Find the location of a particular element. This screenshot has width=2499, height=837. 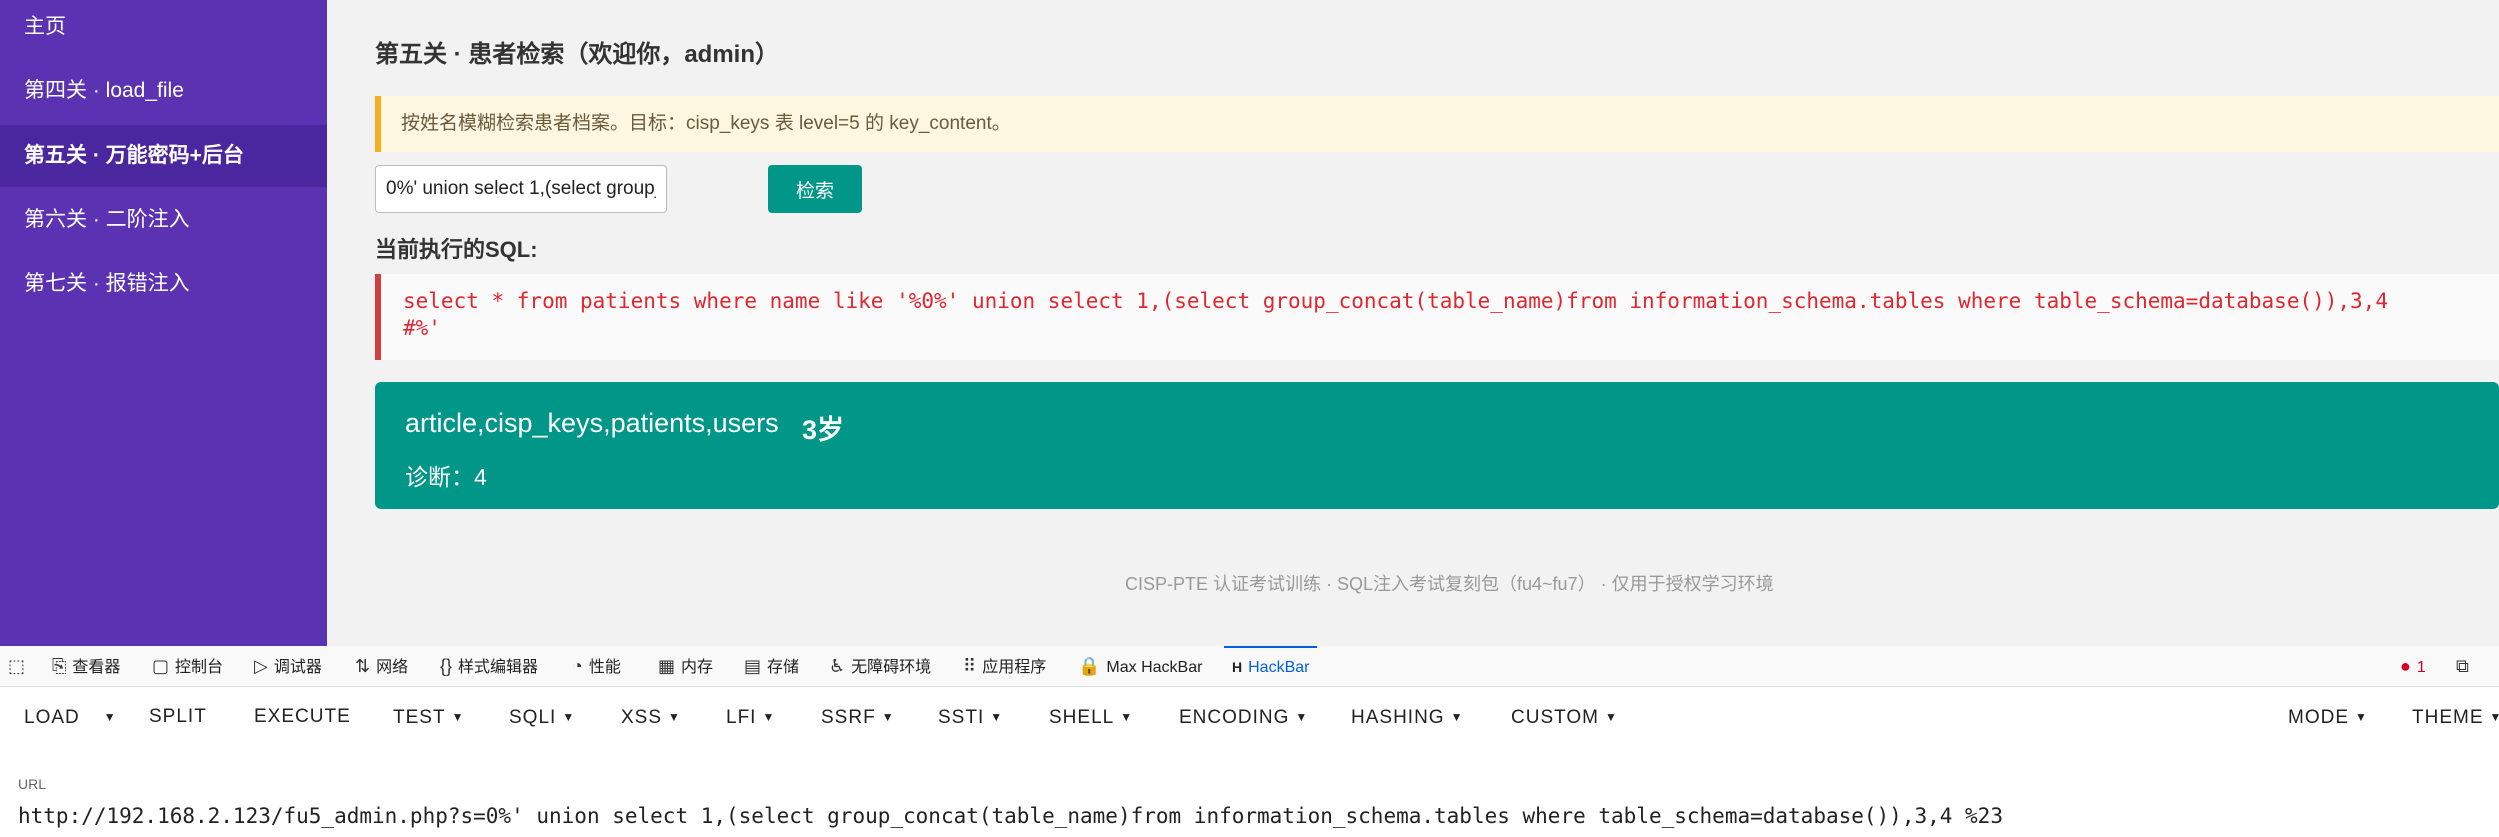

lfi-menu: LFI ▼ is located at coordinates (750, 717).